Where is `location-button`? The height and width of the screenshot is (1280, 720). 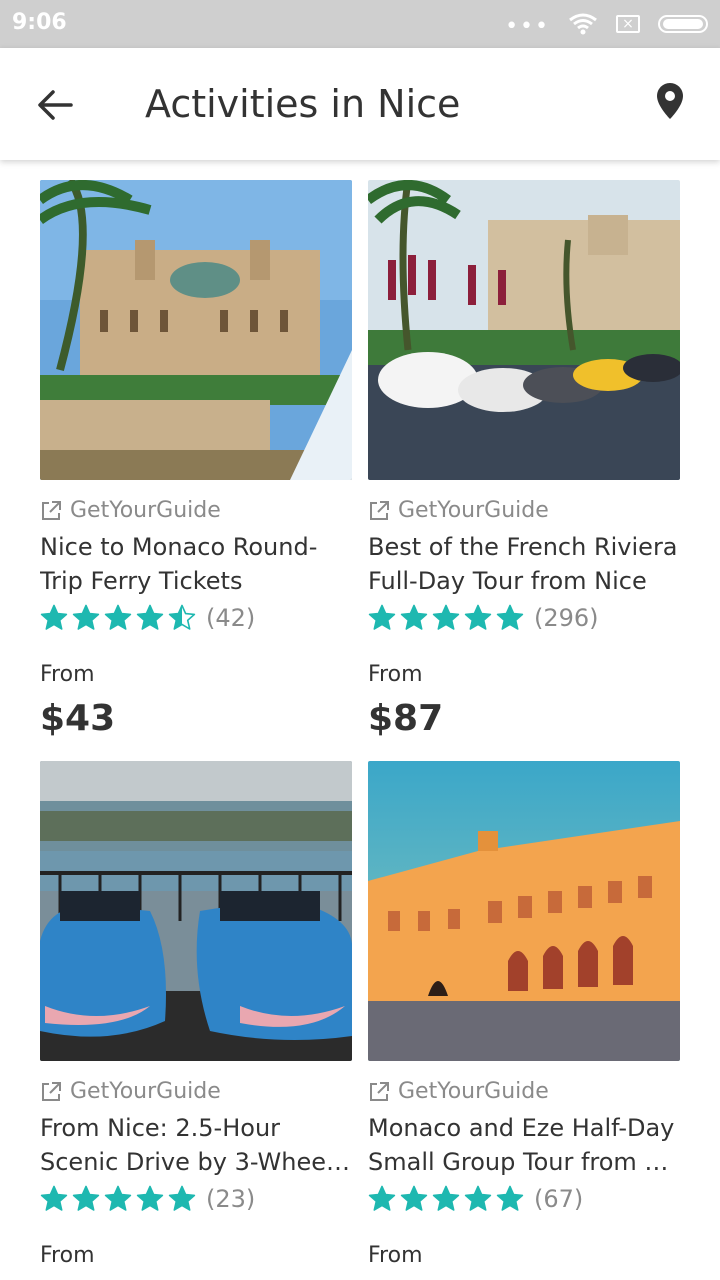
location-button is located at coordinates (674, 104).